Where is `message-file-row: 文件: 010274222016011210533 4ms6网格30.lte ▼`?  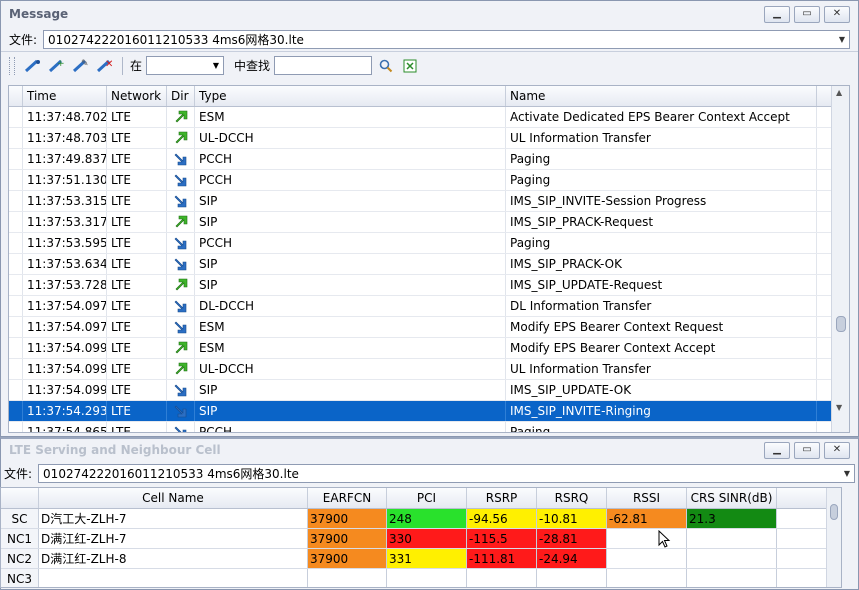
message-file-row: 文件: 010274222016011210533 4ms6网格30.lte ▼ is located at coordinates (429, 39).